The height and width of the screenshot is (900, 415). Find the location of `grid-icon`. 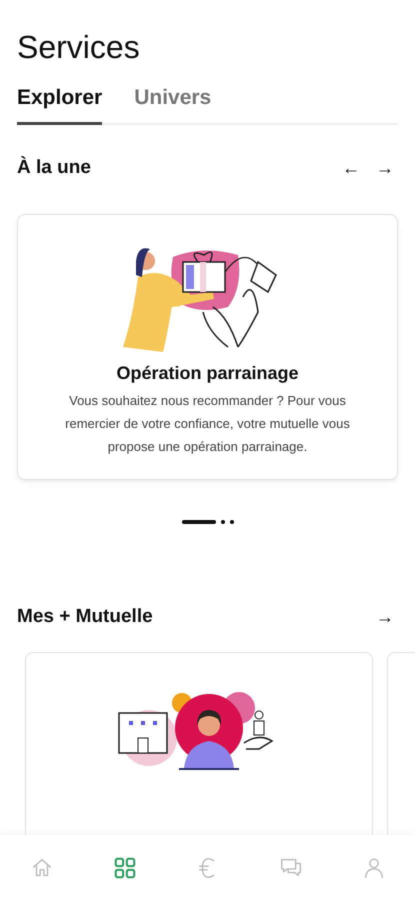

grid-icon is located at coordinates (124, 868).